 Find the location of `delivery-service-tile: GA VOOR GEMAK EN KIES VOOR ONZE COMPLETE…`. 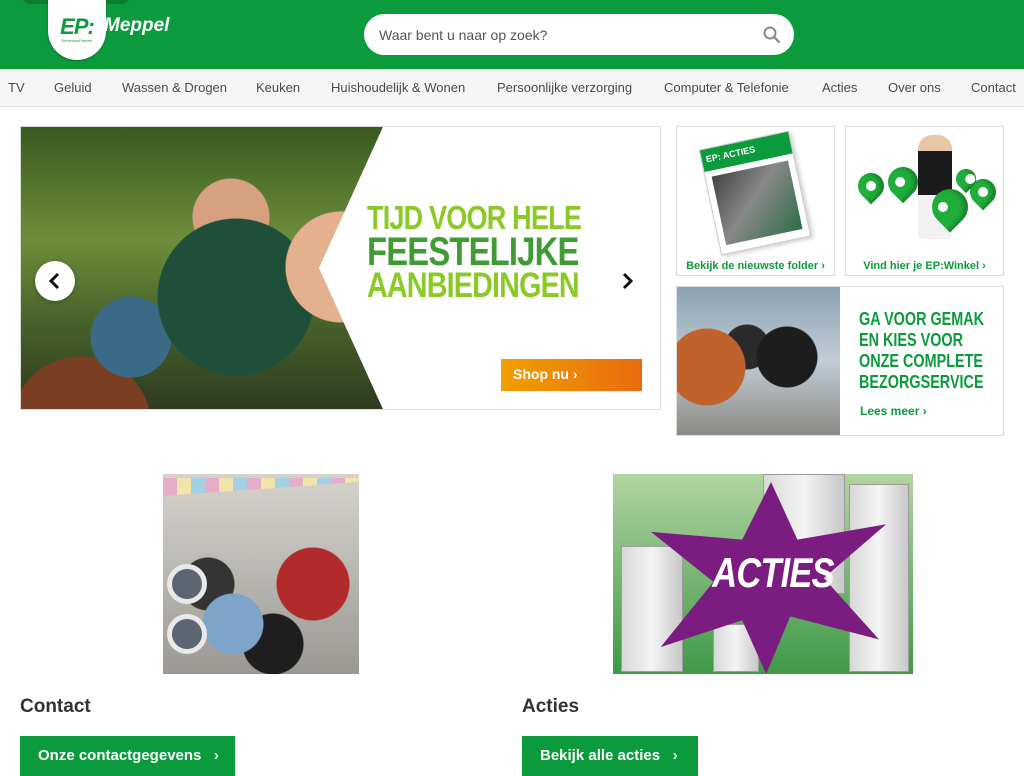

delivery-service-tile: GA VOOR GEMAK EN KIES VOOR ONZE COMPLETE… is located at coordinates (840, 361).